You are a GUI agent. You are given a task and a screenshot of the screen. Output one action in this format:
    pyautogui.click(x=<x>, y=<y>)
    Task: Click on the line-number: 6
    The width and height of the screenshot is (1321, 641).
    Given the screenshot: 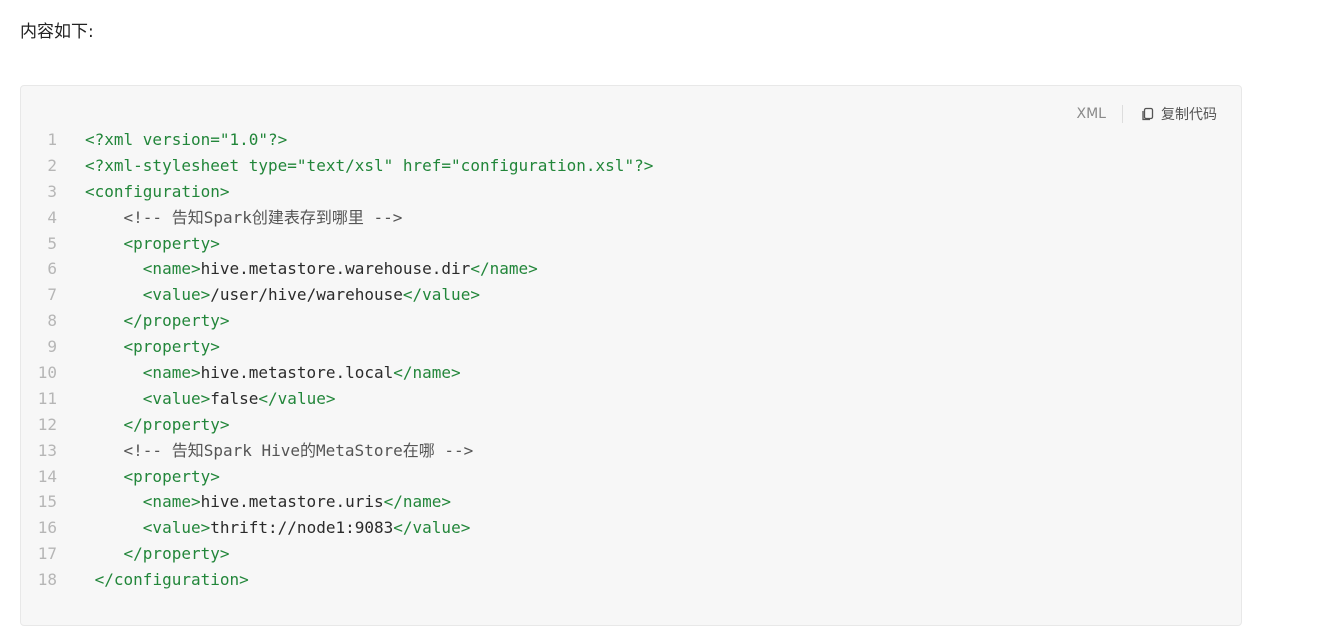 What is the action you would take?
    pyautogui.click(x=52, y=269)
    